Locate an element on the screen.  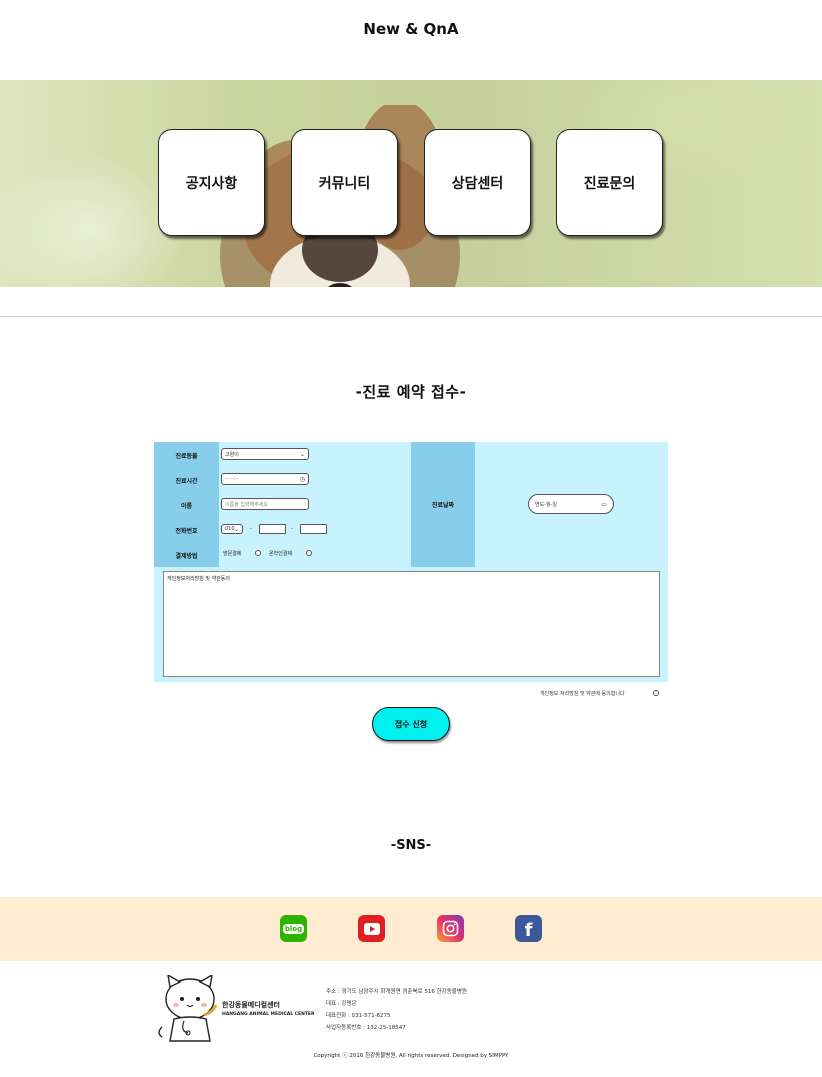
name-input: 이름을 입력해주세요 is located at coordinates (265, 504).